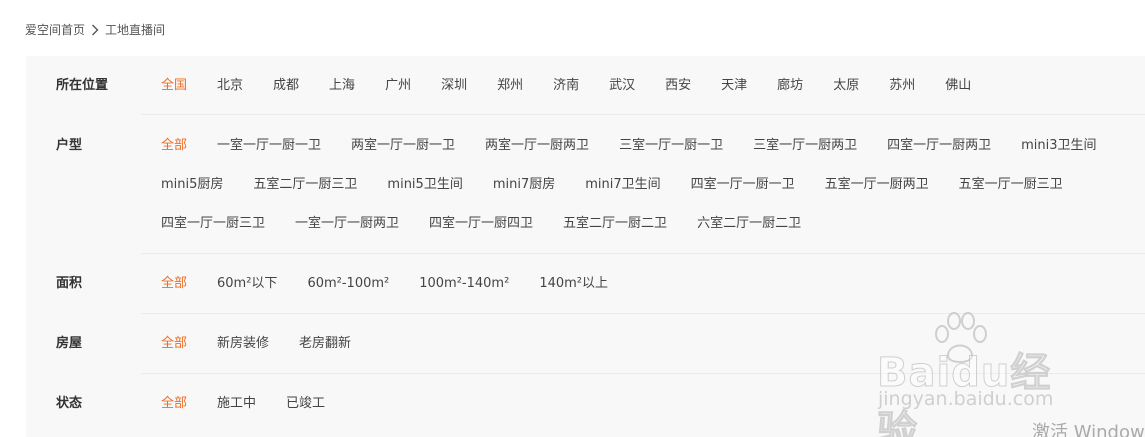  I want to click on filter-label-area: 面积, so click(69, 283).